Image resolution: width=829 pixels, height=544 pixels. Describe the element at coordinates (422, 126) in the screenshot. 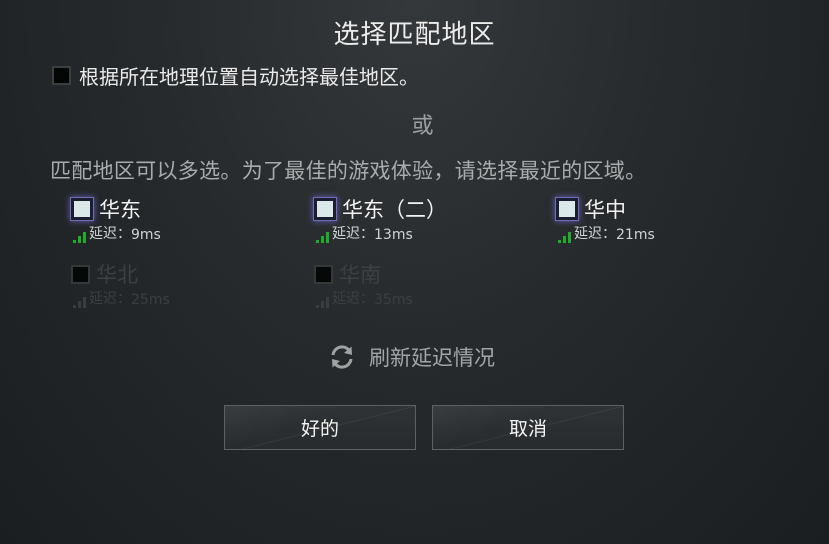

I see `or-separator: 或` at that location.